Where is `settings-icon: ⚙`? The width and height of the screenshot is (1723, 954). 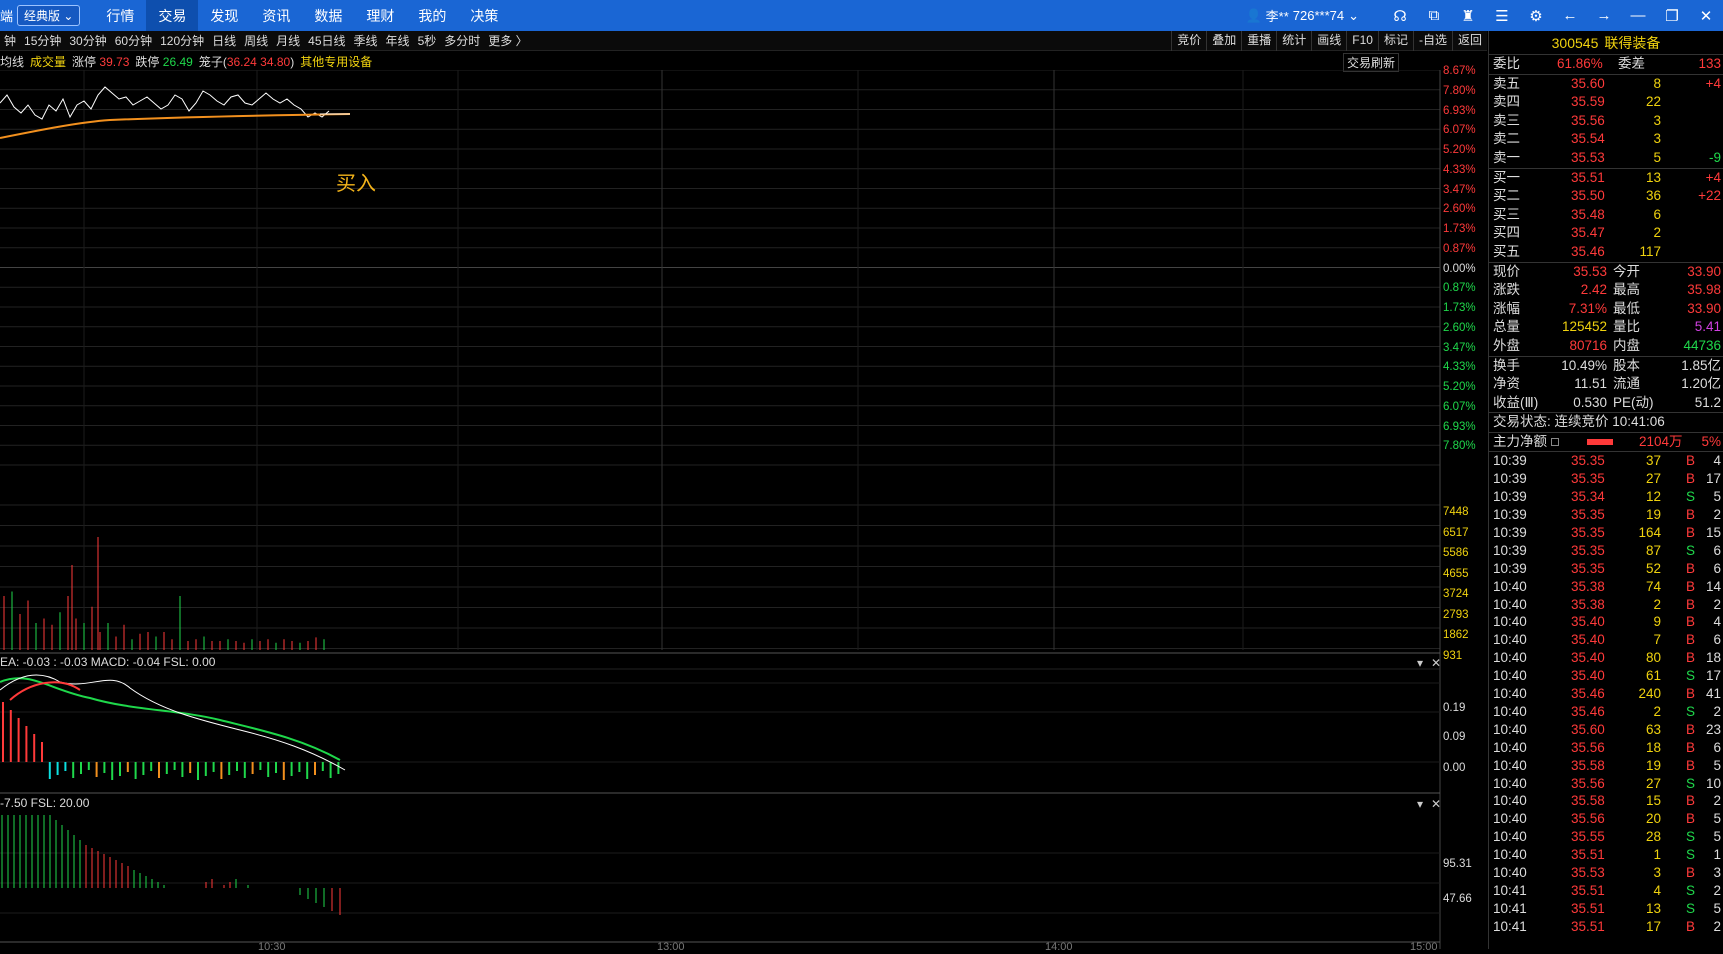
settings-icon: ⚙ is located at coordinates (1536, 15).